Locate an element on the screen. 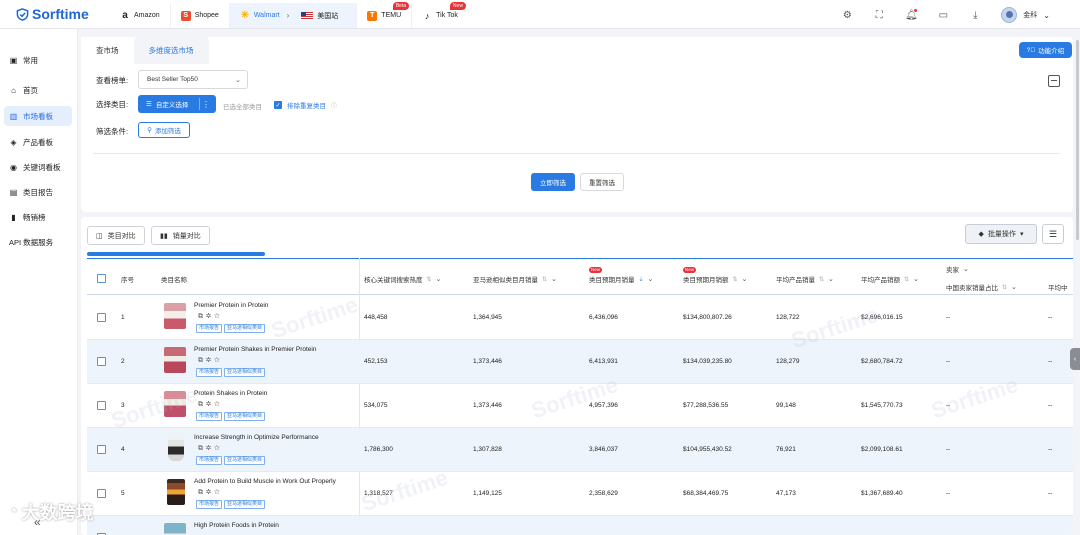 The width and height of the screenshot is (1080, 535). sidebar-item-product-board: ◈ 产品看板 is located at coordinates (38, 142).